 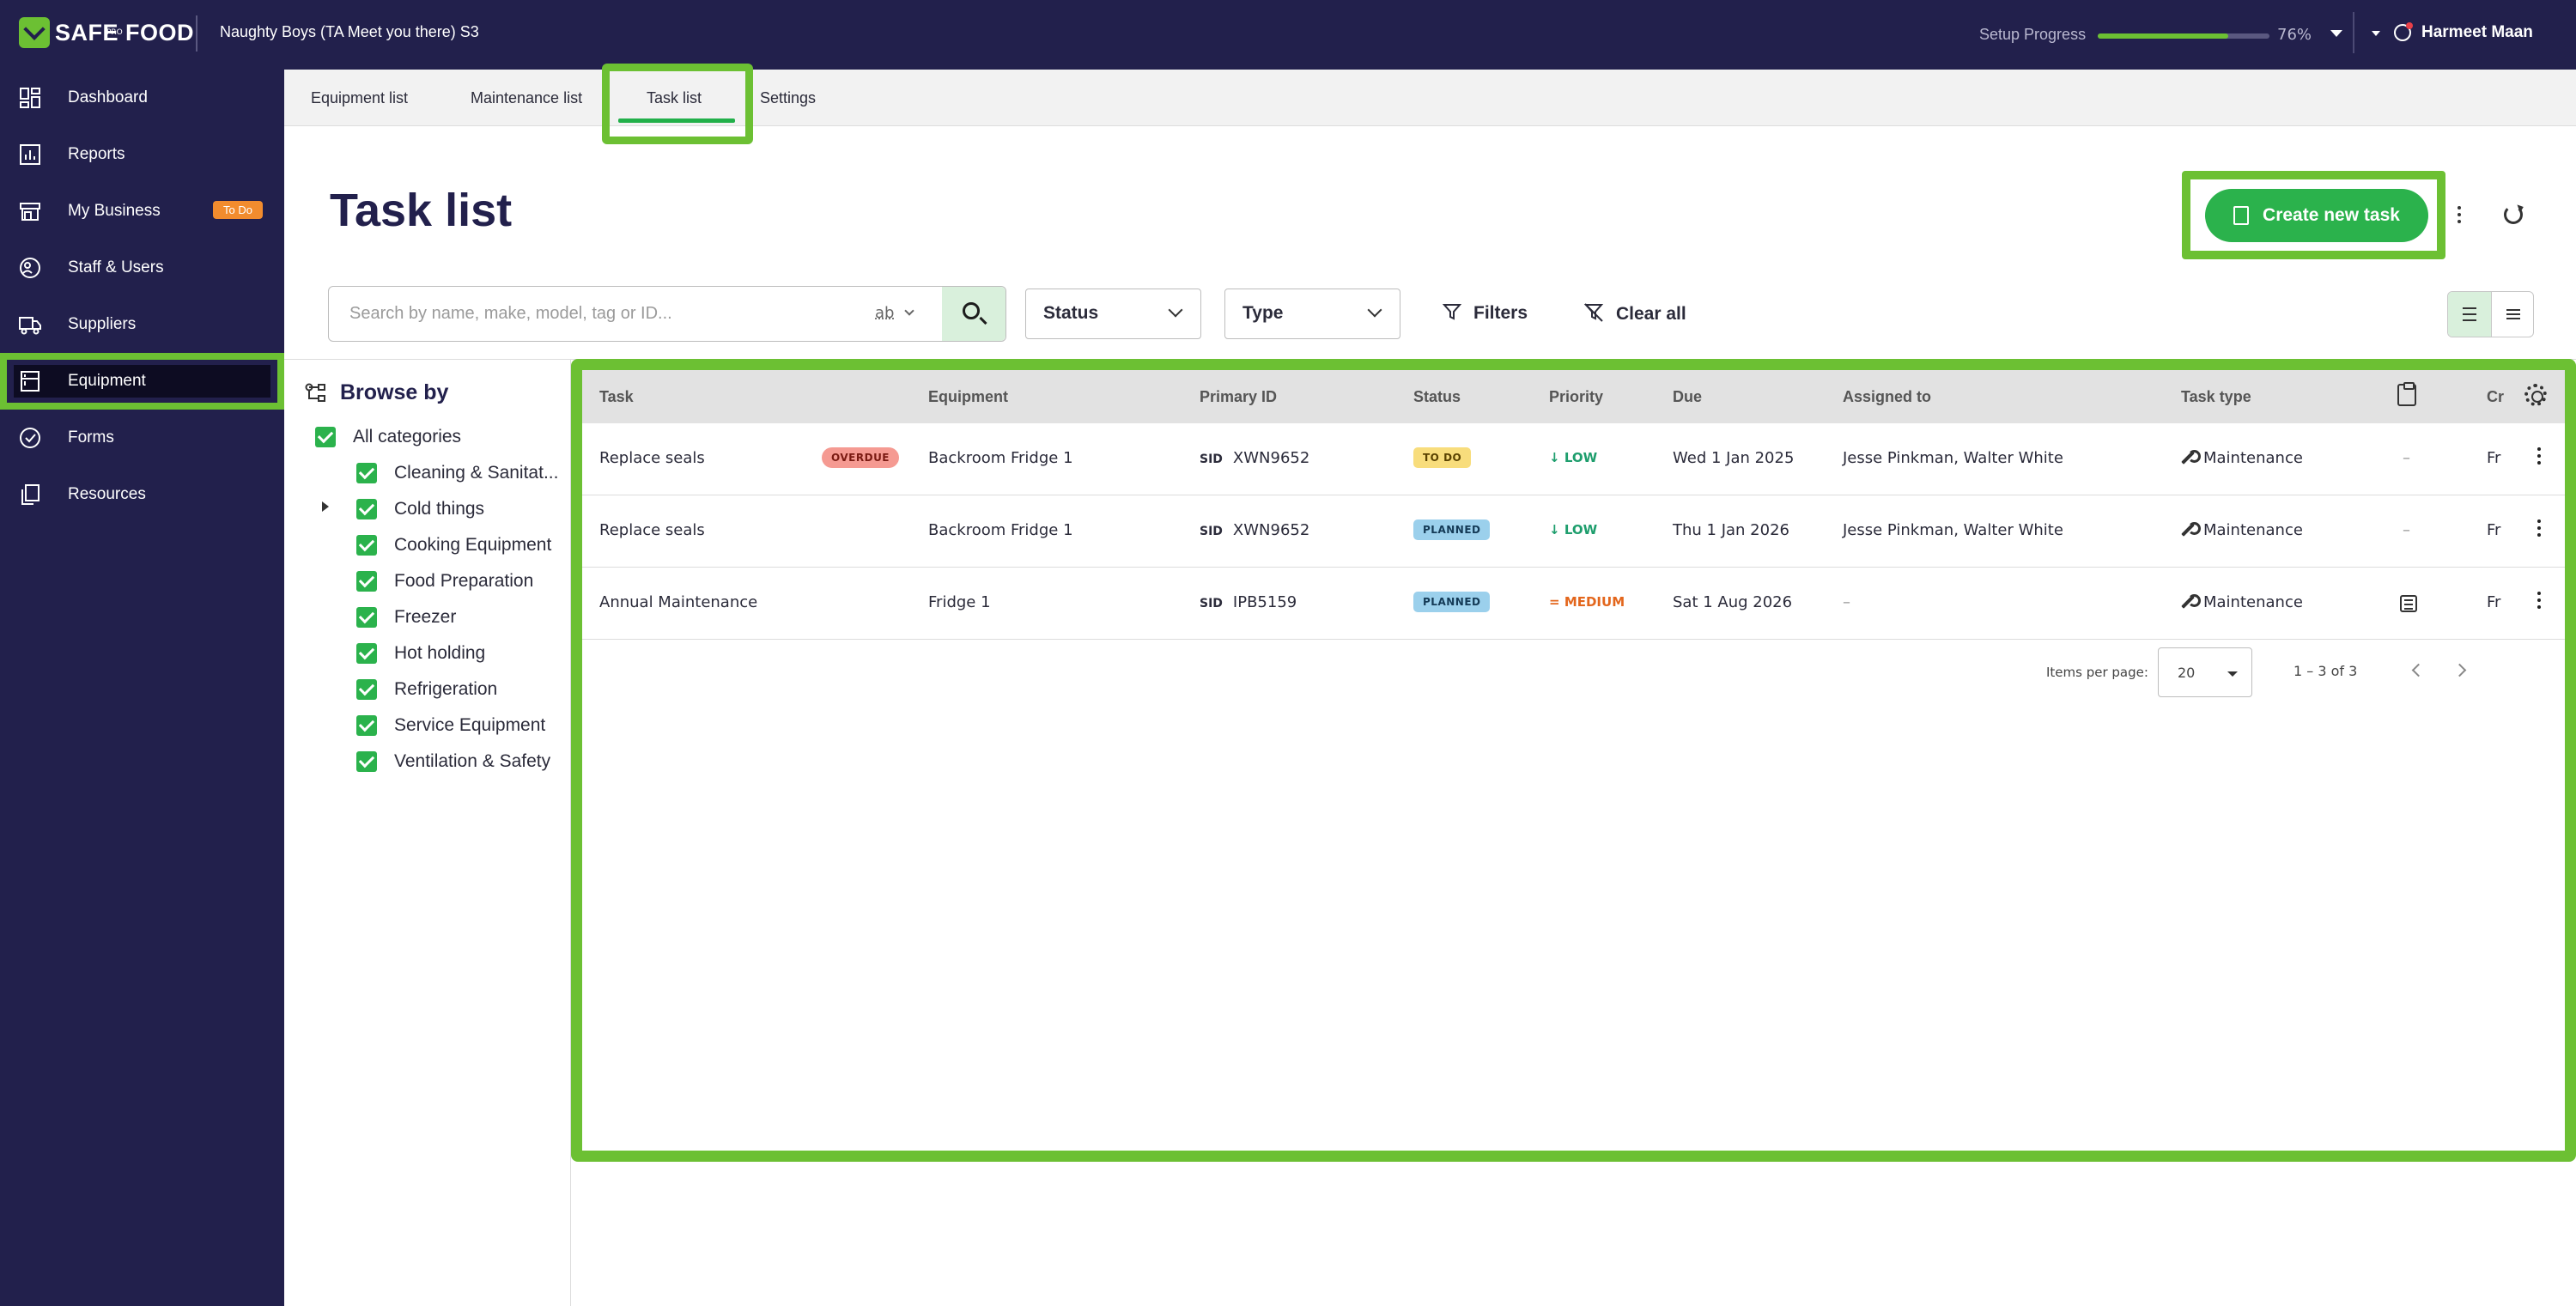 What do you see at coordinates (142, 268) in the screenshot?
I see `sidebar-item-staff-users: Staff & Users` at bounding box center [142, 268].